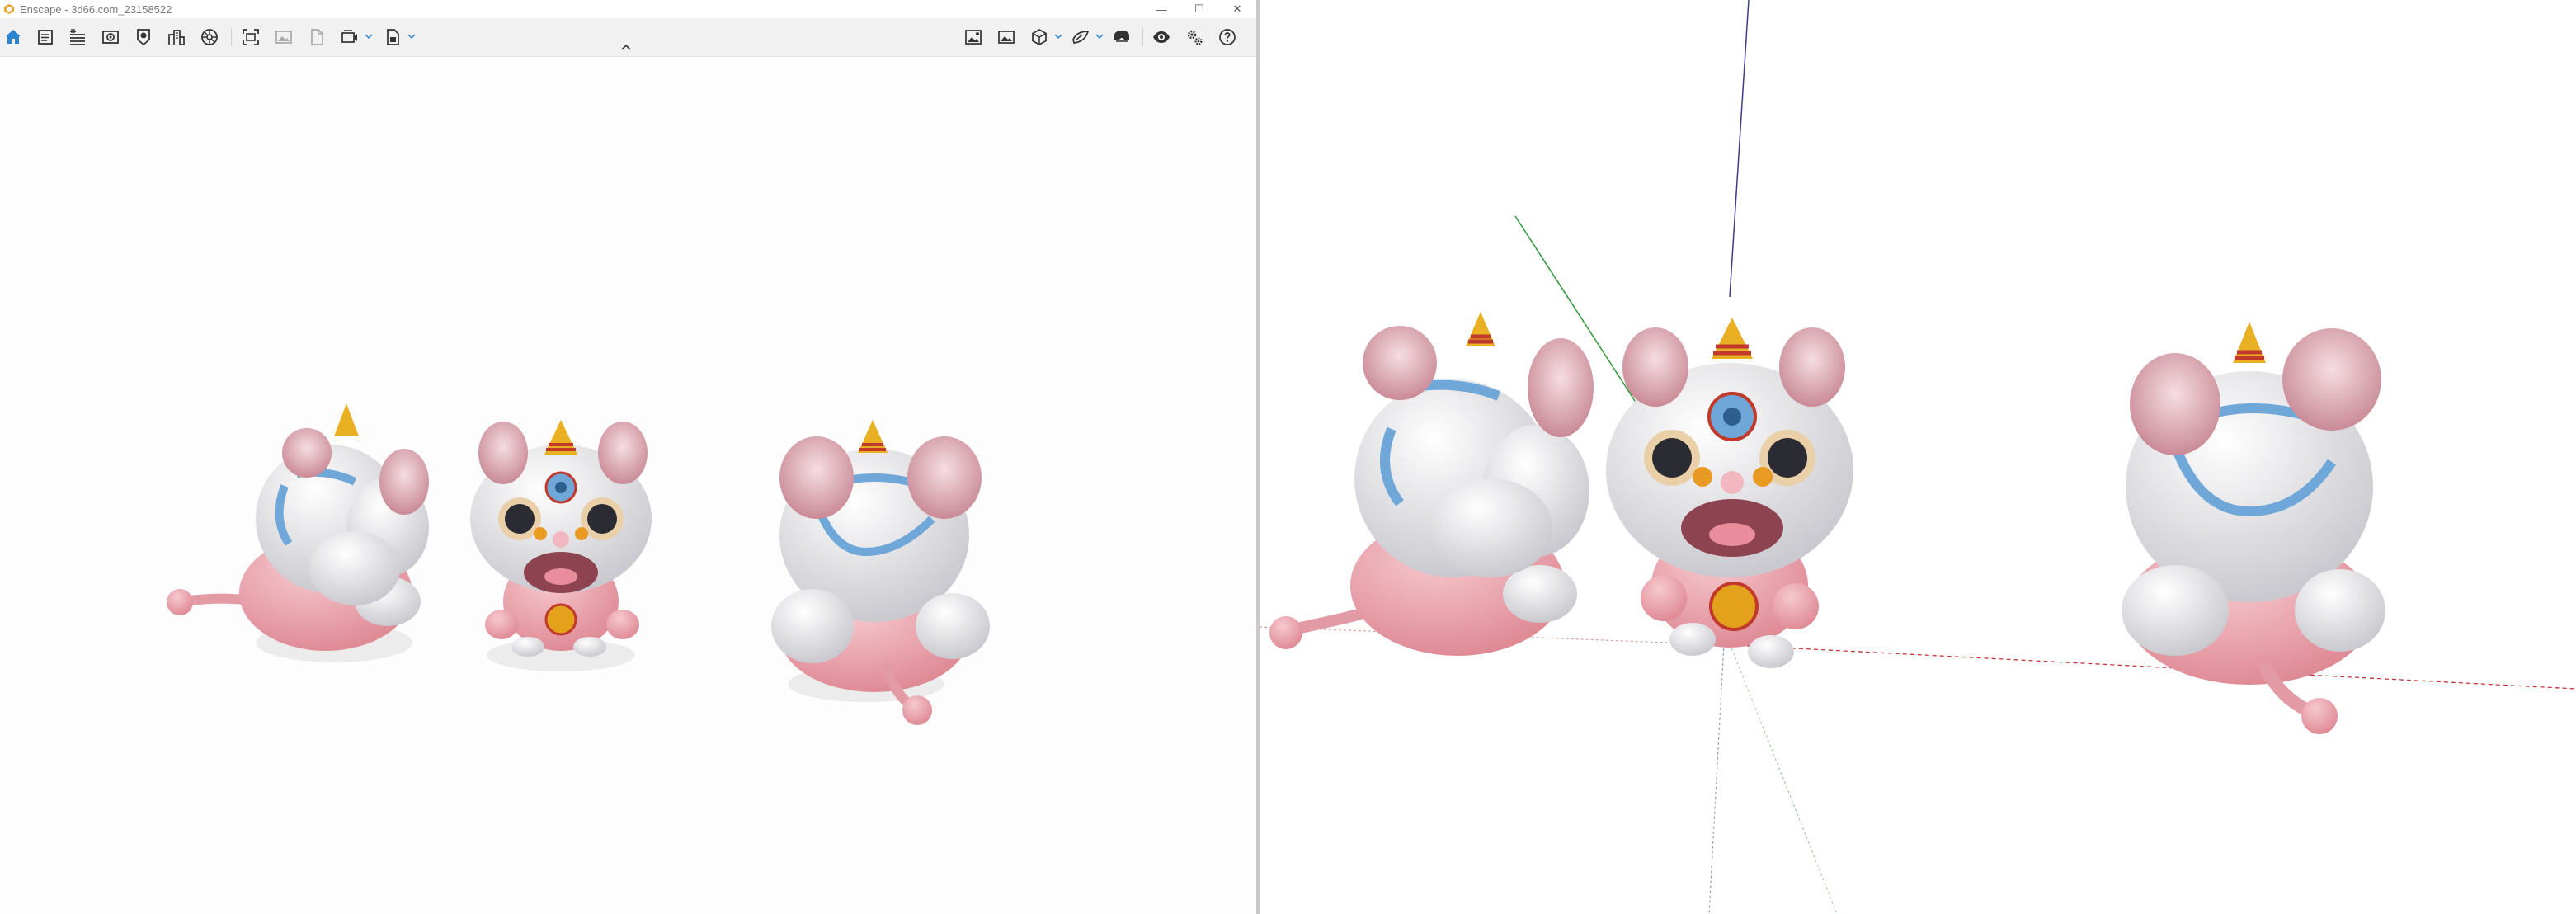 Image resolution: width=2576 pixels, height=914 pixels. What do you see at coordinates (298, 532) in the screenshot?
I see `lion-figure-side-back` at bounding box center [298, 532].